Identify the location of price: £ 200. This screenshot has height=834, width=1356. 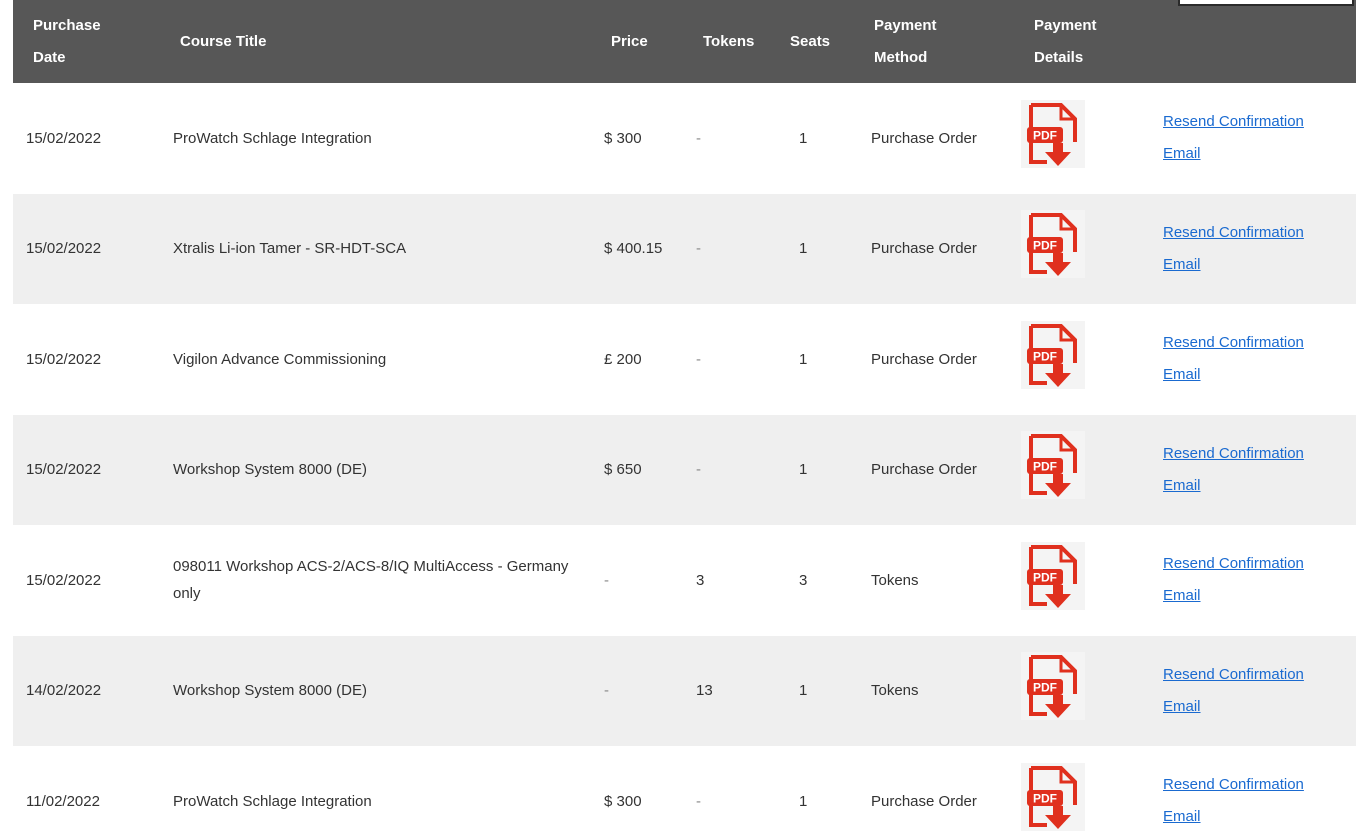
(623, 359).